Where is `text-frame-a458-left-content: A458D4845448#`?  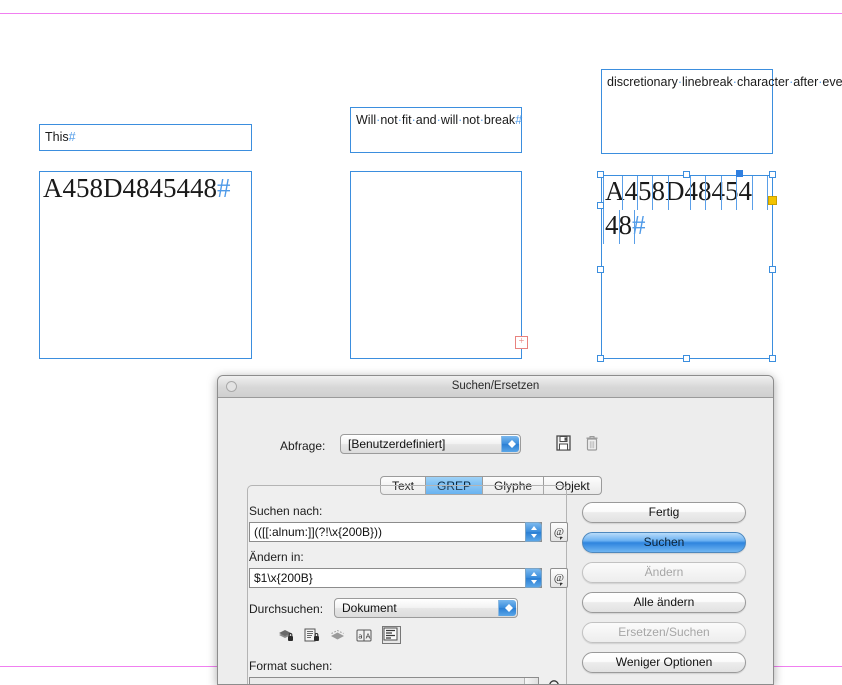
text-frame-a458-left-content: A458D4845448# is located at coordinates (137, 188).